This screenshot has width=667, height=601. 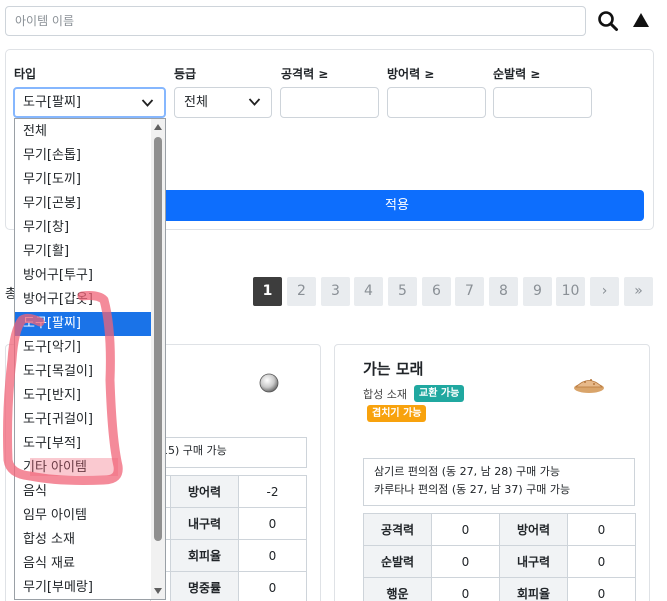 I want to click on search-icon, so click(x=608, y=21).